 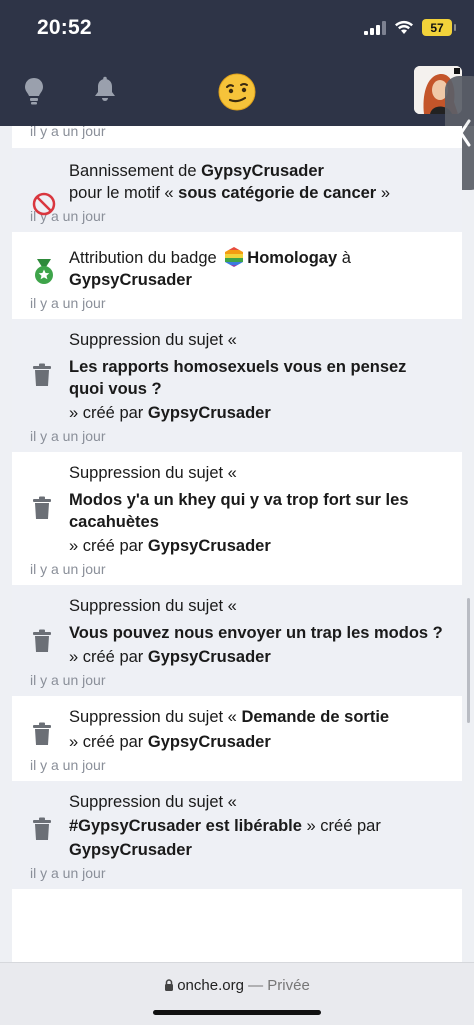 What do you see at coordinates (277, 193) in the screenshot?
I see `ban-reason: sous catégorie de cancer` at bounding box center [277, 193].